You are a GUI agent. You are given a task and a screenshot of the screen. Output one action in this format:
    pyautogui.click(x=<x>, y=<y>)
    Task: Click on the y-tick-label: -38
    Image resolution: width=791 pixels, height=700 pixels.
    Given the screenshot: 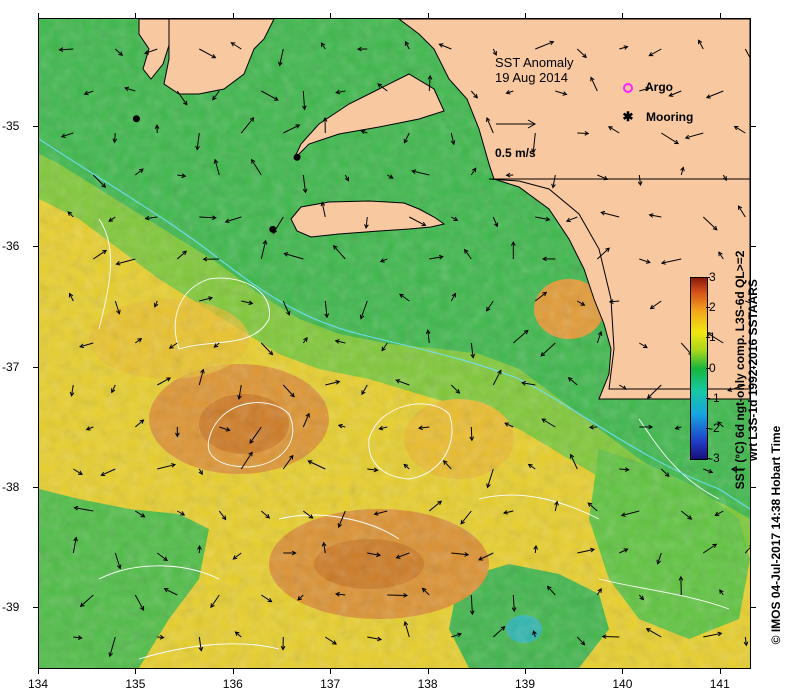 What is the action you would take?
    pyautogui.click(x=11, y=486)
    